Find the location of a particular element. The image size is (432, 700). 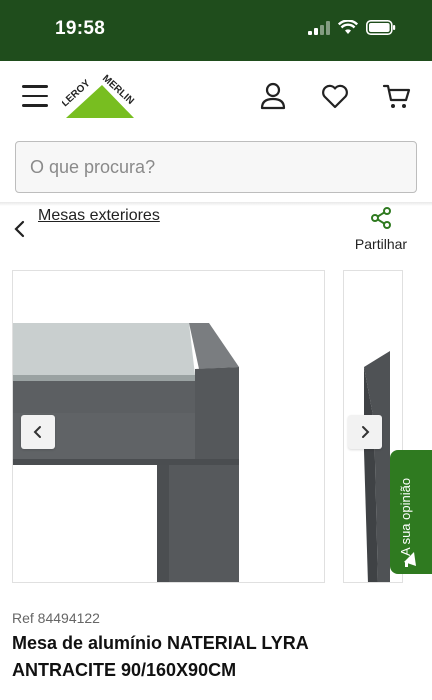

breadcrumb-link: Mesas exteriores is located at coordinates (99, 216).